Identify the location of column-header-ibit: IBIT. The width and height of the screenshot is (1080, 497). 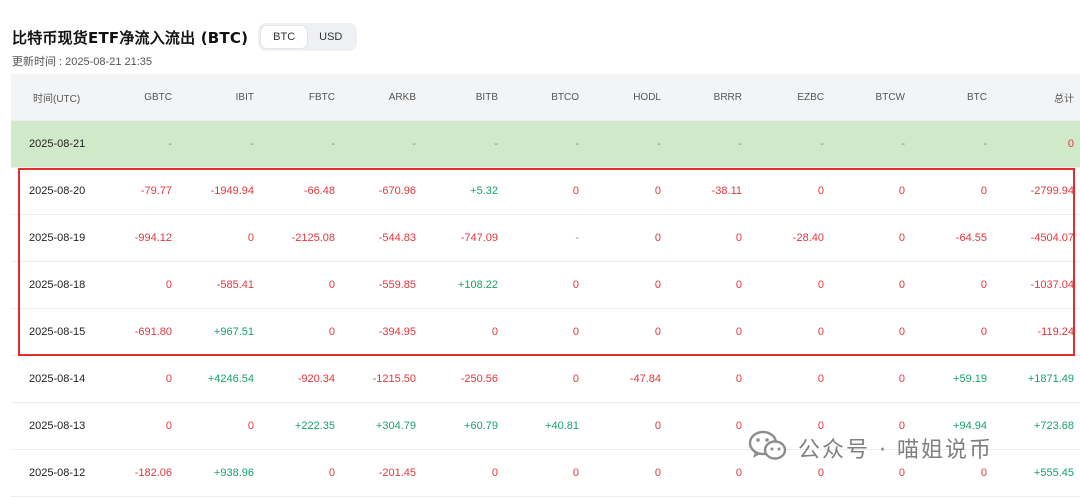
(244, 97).